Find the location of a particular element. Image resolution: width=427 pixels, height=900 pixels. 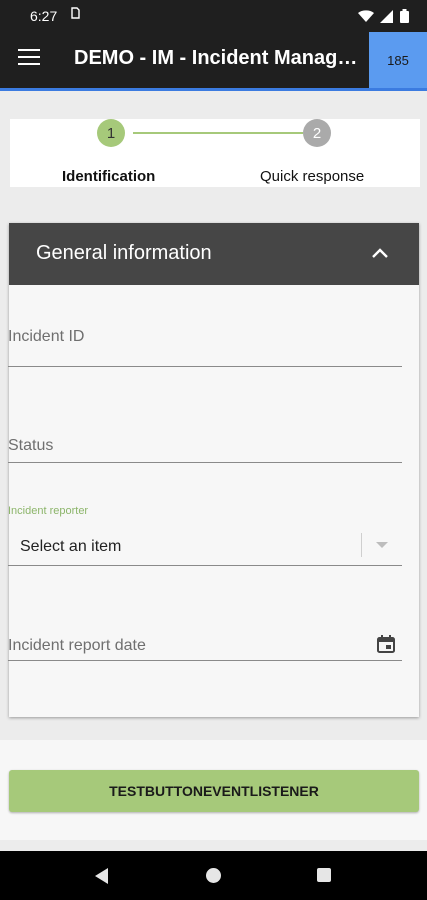

stepper: 1 2 Identification Quick response is located at coordinates (215, 153).